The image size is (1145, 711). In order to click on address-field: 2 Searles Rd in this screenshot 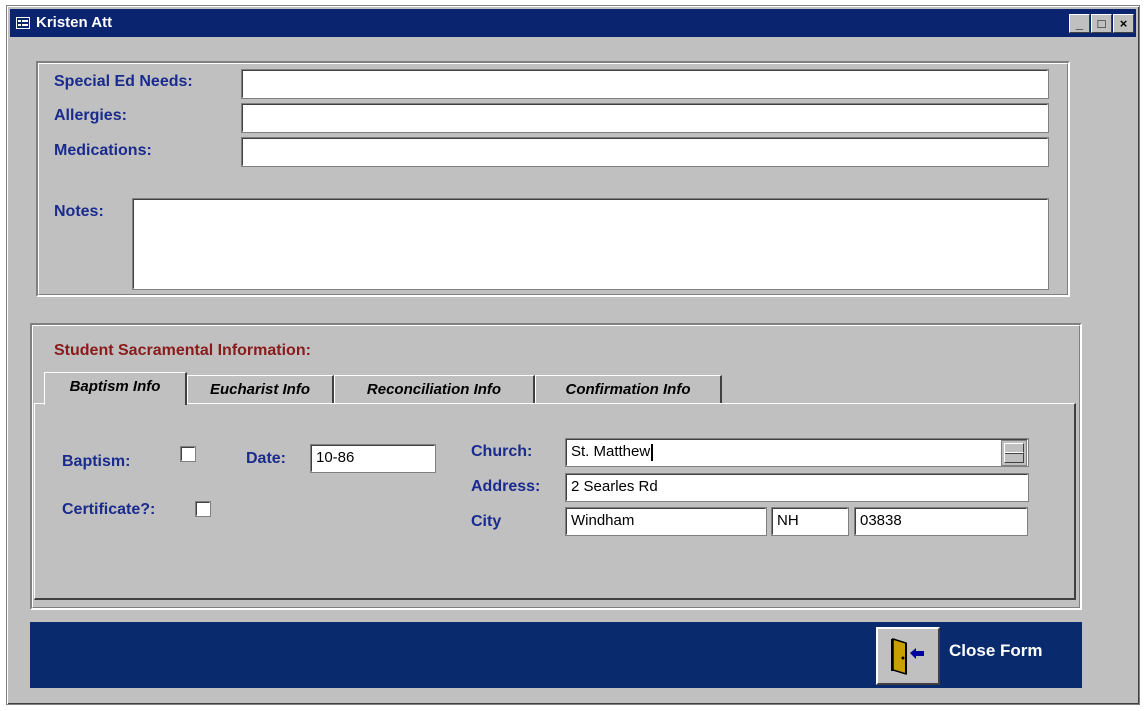, I will do `click(797, 487)`.